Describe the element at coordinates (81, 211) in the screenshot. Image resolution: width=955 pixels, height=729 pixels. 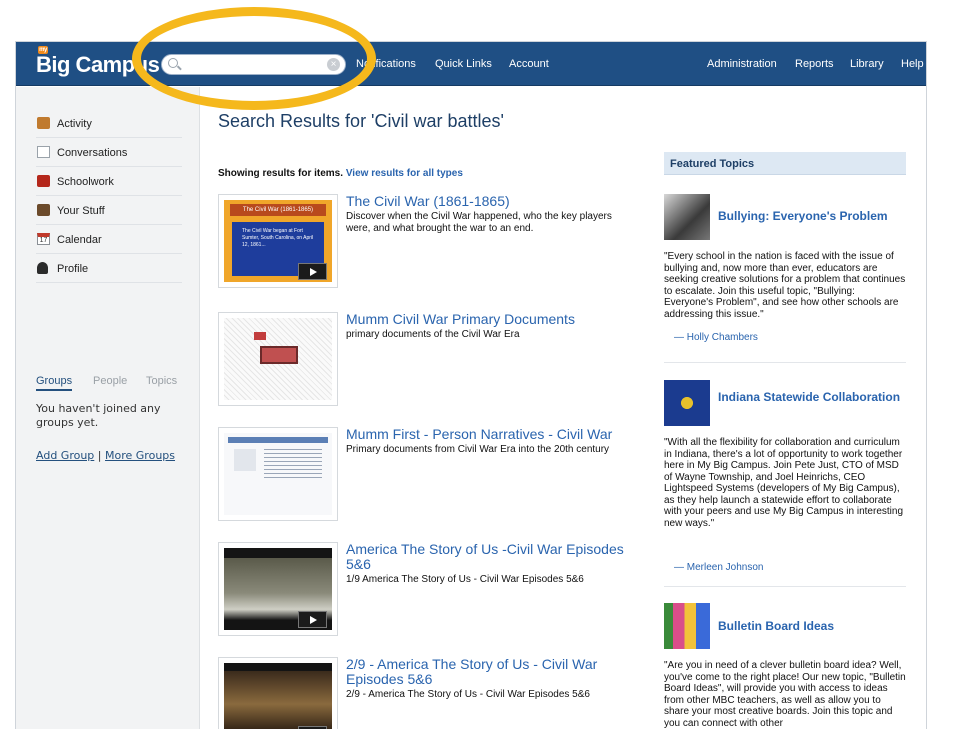
I see `sidebar-item-label: Your Stuff` at that location.